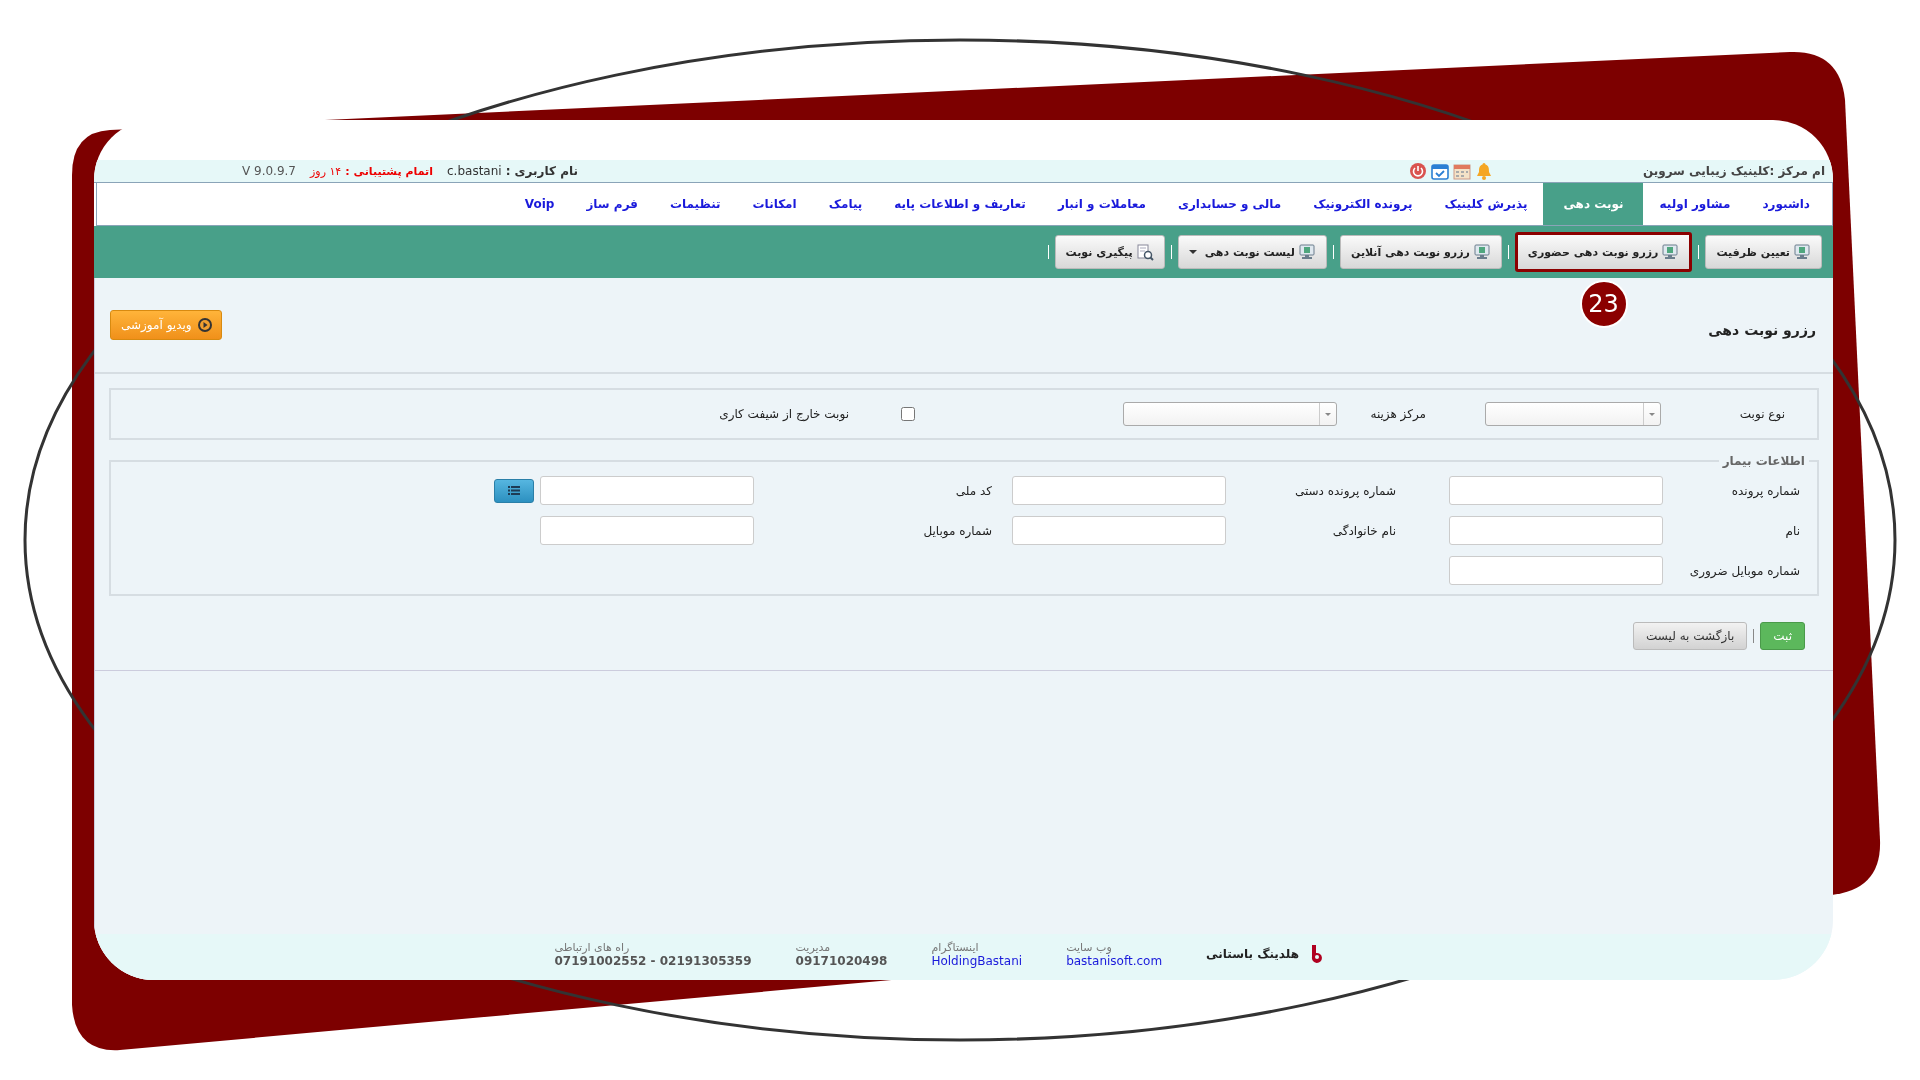 The height and width of the screenshot is (1080, 1920). Describe the element at coordinates (973, 490) in the screenshot. I see `field-label: کد ملی` at that location.